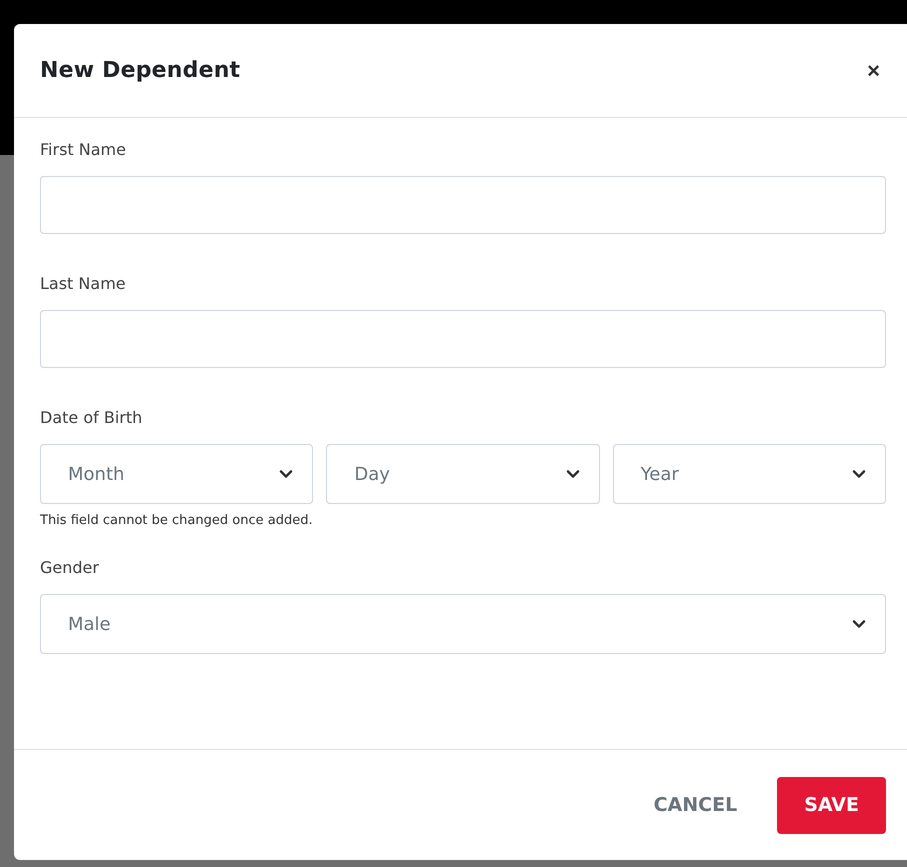 This screenshot has height=867, width=907. I want to click on cancel-button: CANCEL, so click(696, 805).